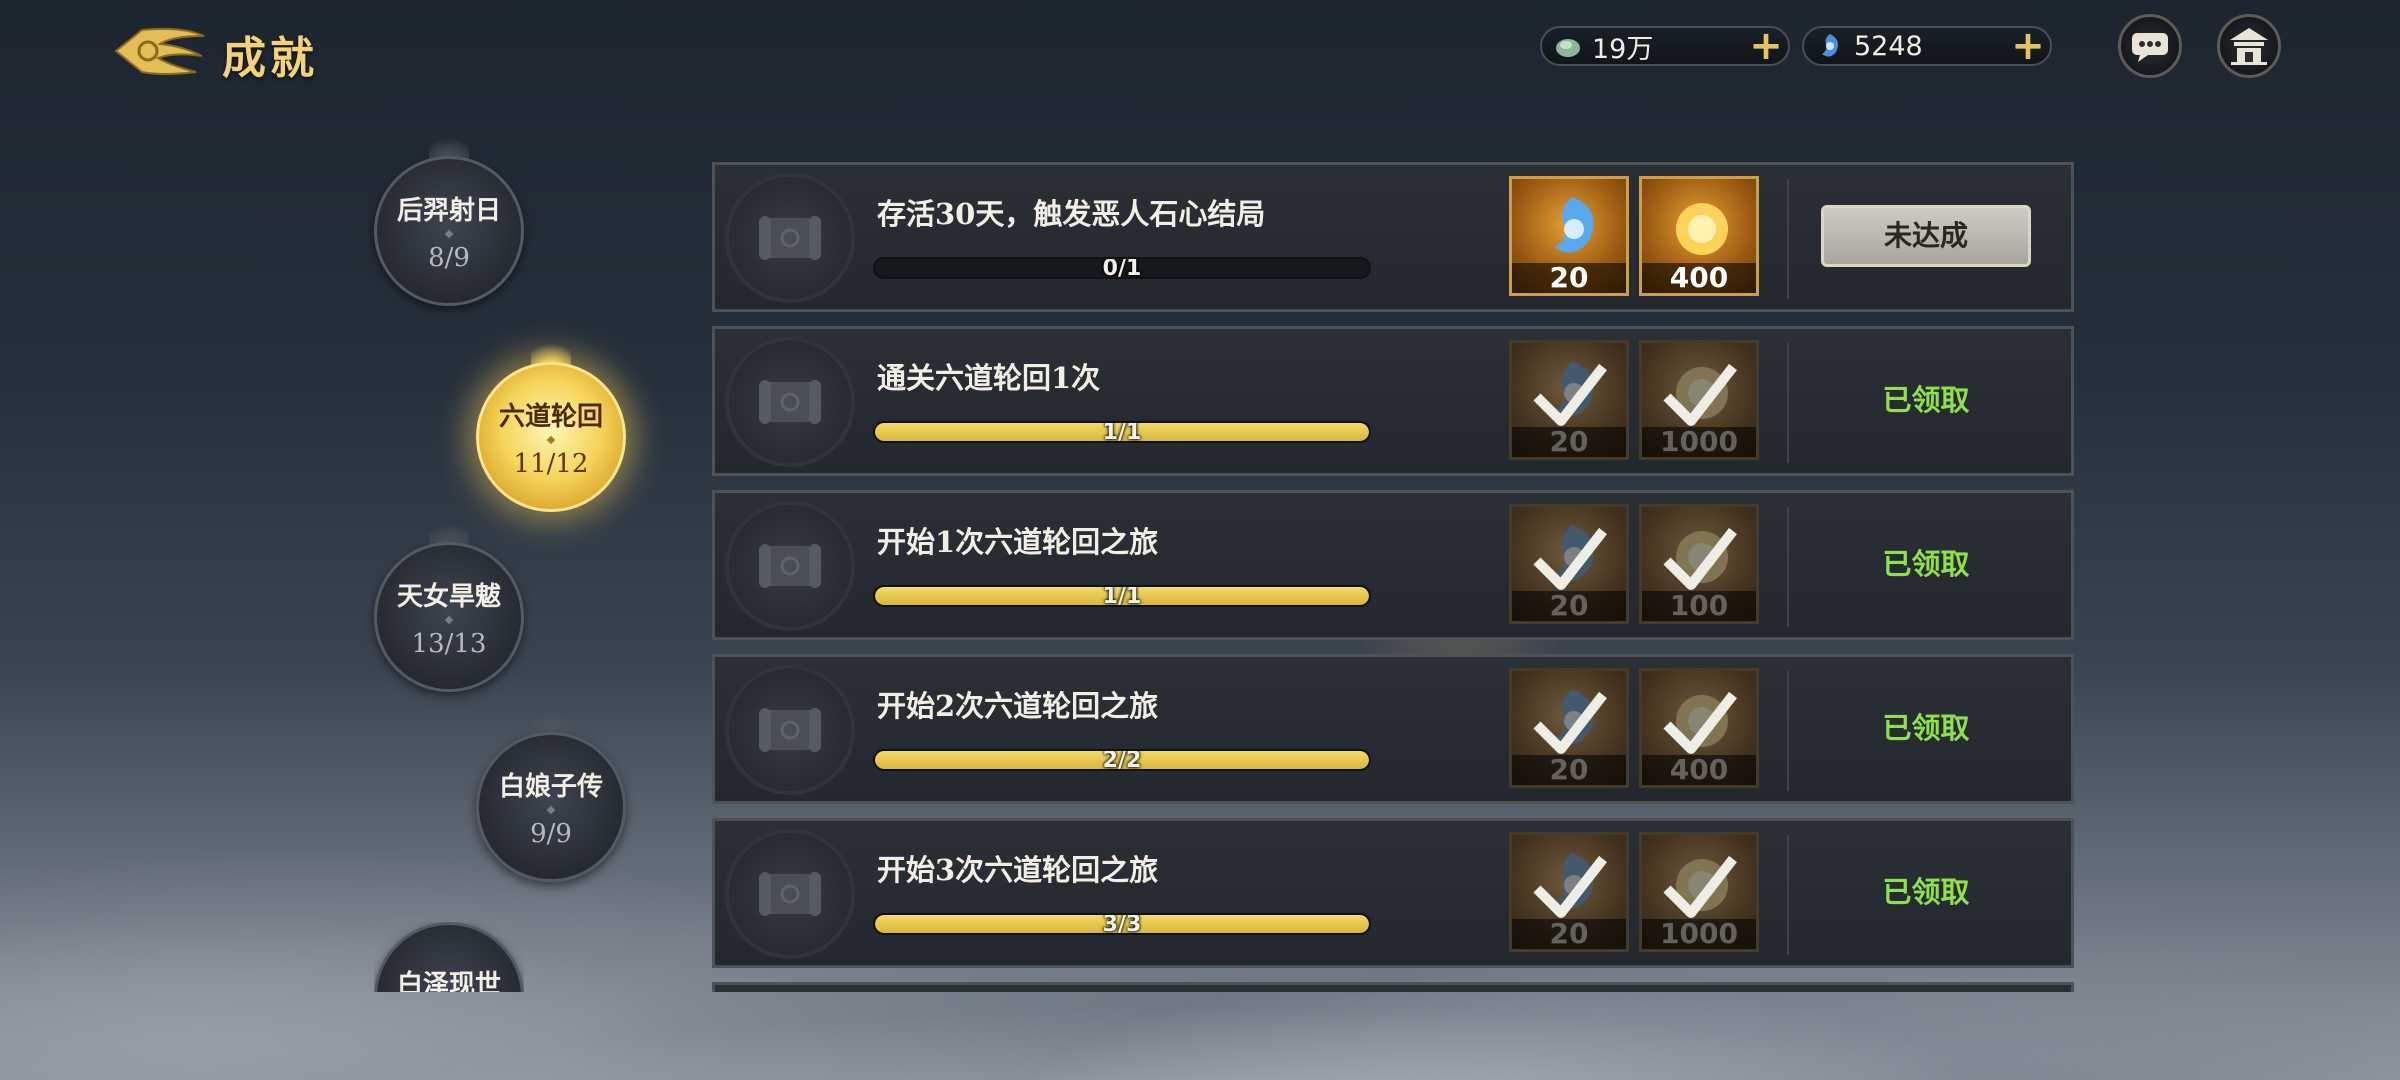  What do you see at coordinates (550, 416) in the screenshot?
I see `category-name: 六道轮回` at bounding box center [550, 416].